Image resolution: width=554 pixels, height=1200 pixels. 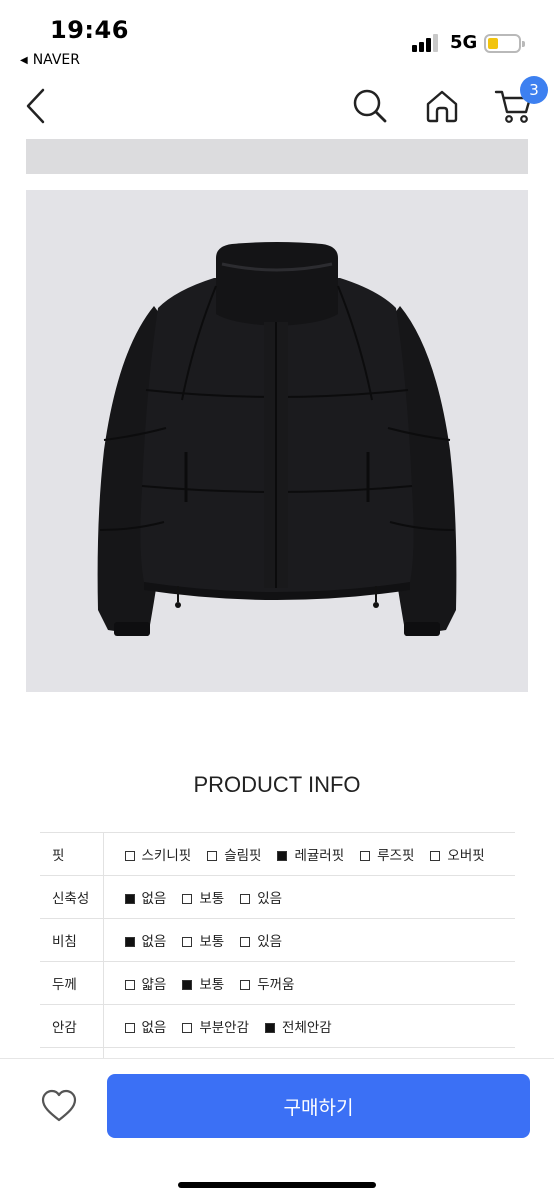 I want to click on back-to-app-link: ◀ NAVER, so click(x=50, y=60).